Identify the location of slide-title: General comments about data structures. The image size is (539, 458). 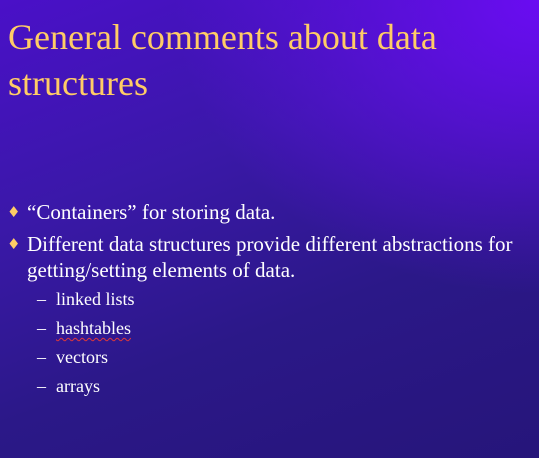
(222, 60).